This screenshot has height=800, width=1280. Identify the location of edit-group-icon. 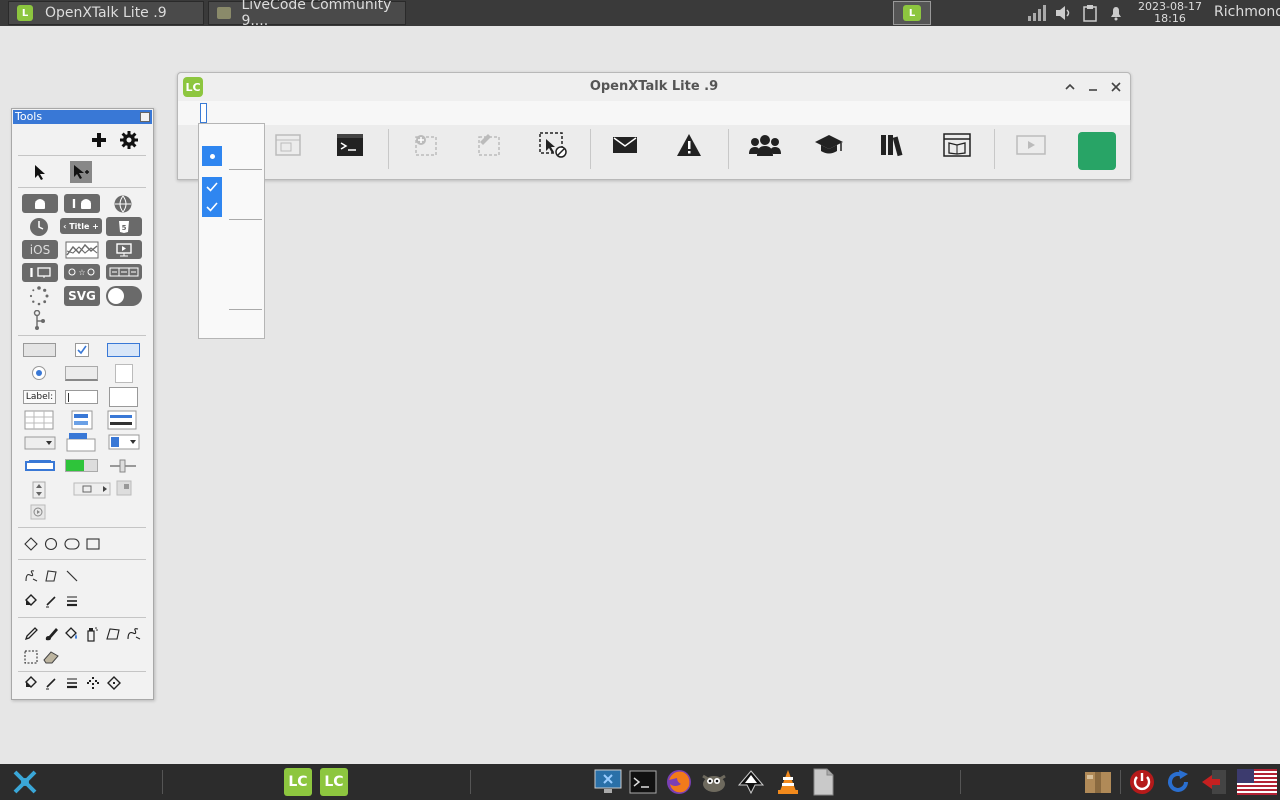
(489, 145).